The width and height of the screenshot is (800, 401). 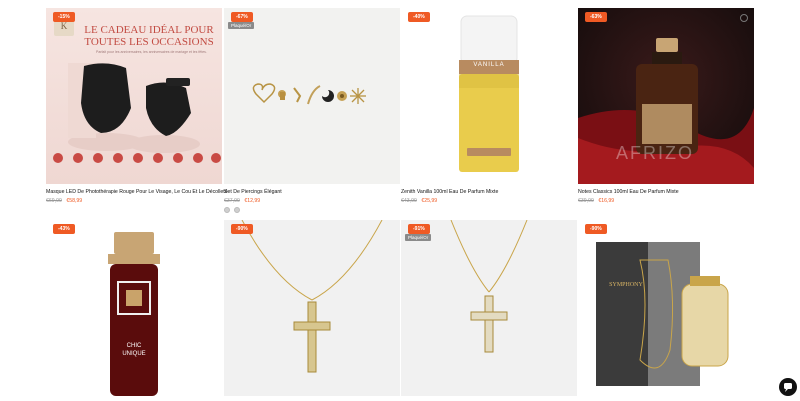 What do you see at coordinates (655, 153) in the screenshot?
I see `watermark: AFRIZO` at bounding box center [655, 153].